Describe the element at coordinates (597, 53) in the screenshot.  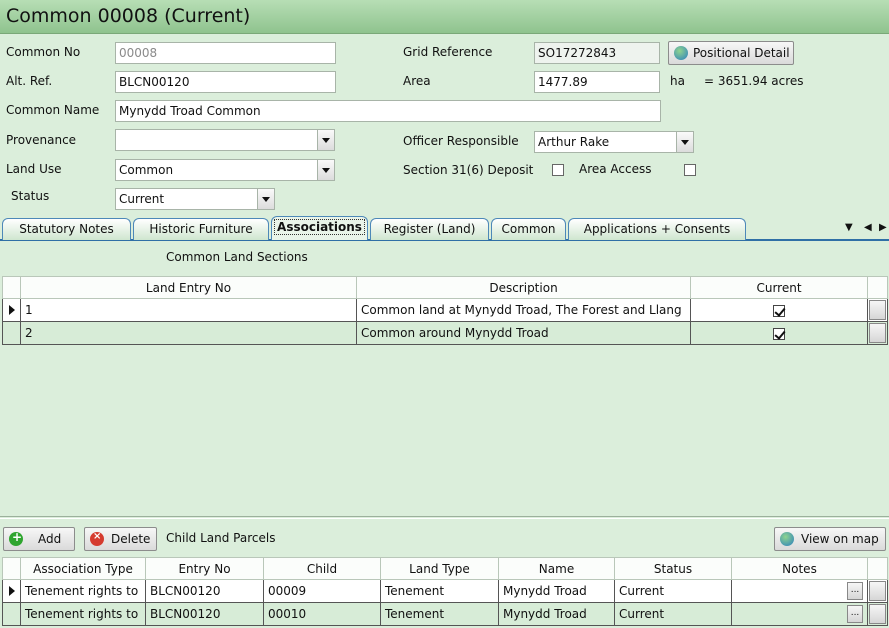
I see `grid-ref-field: SO17272843` at that location.